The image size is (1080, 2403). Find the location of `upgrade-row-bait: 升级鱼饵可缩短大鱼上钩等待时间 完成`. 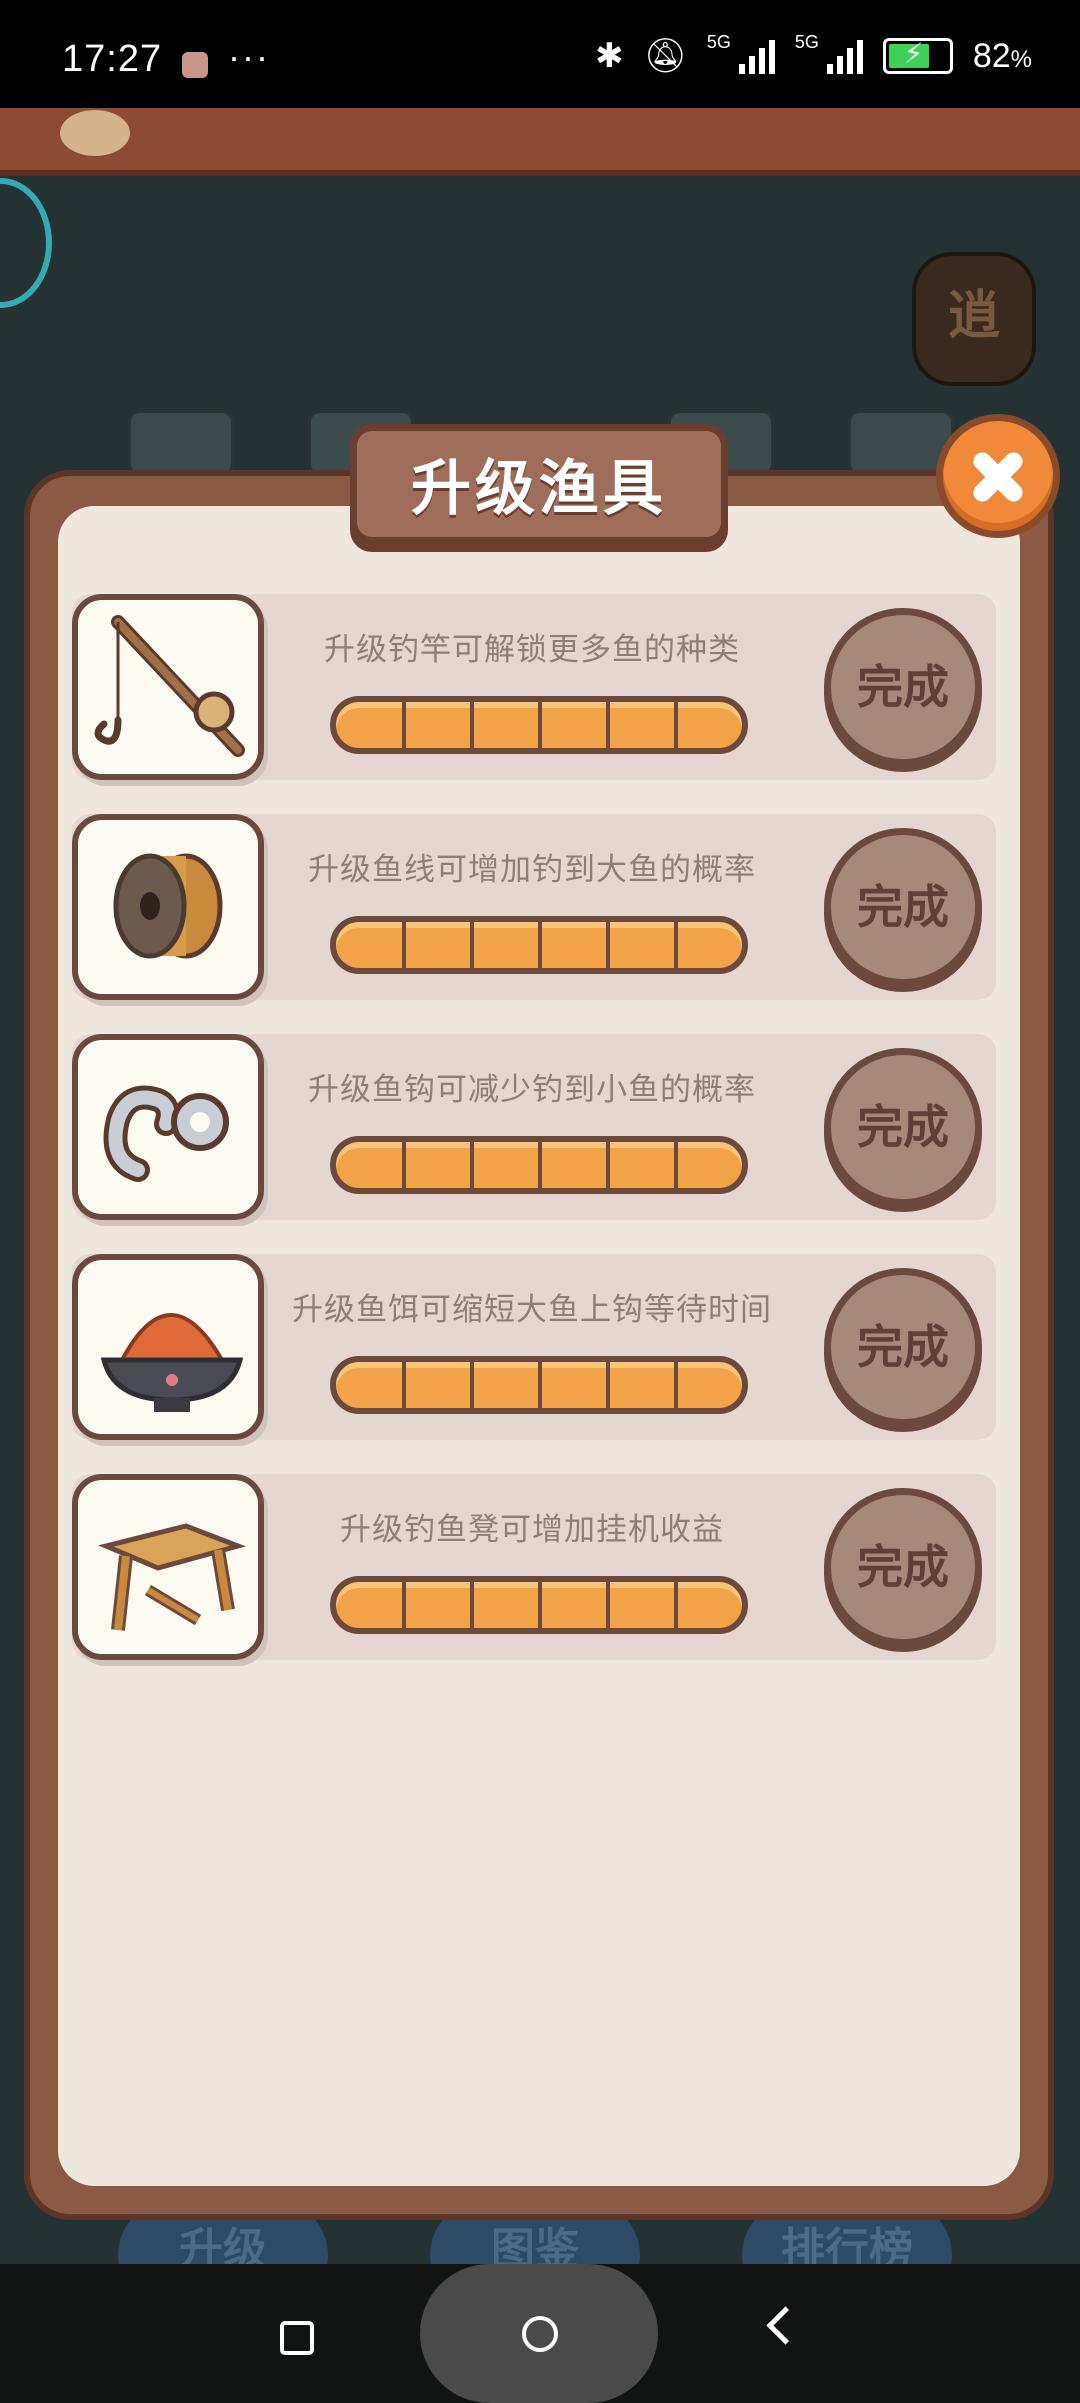

upgrade-row-bait: 升级鱼饵可缩短大鱼上钩等待时间 完成 is located at coordinates (534, 1347).